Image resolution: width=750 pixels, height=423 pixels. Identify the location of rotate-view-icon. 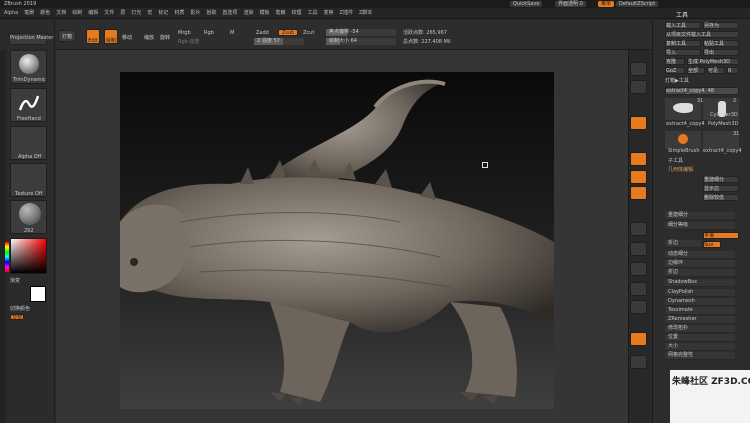
(638, 289).